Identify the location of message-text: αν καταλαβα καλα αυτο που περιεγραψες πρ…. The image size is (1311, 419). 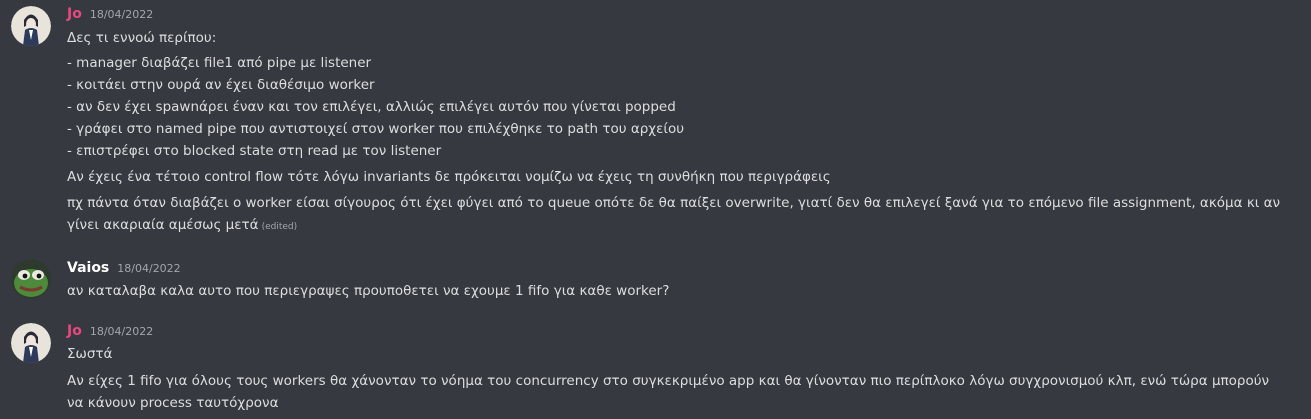
(368, 291).